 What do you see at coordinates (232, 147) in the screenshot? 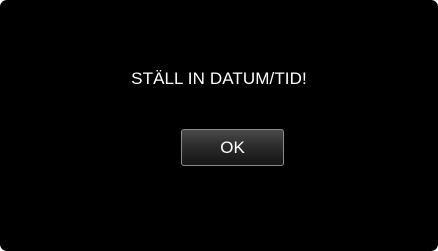
I see `ok-button: OK` at bounding box center [232, 147].